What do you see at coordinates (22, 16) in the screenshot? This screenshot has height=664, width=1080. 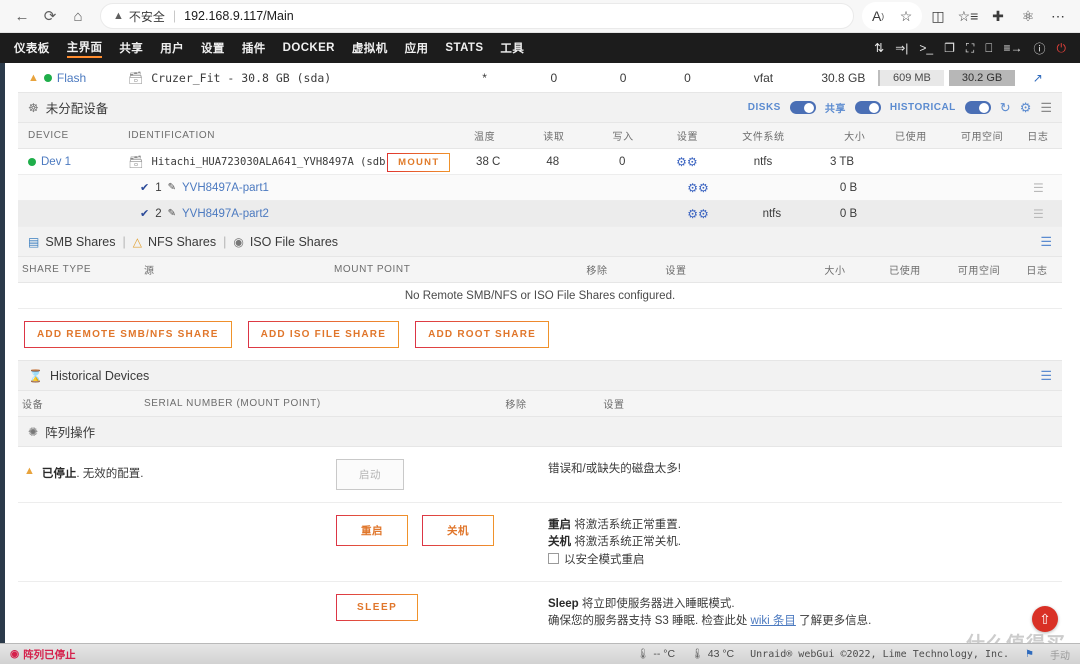 I see `back-arrow-icon: ←` at bounding box center [22, 16].